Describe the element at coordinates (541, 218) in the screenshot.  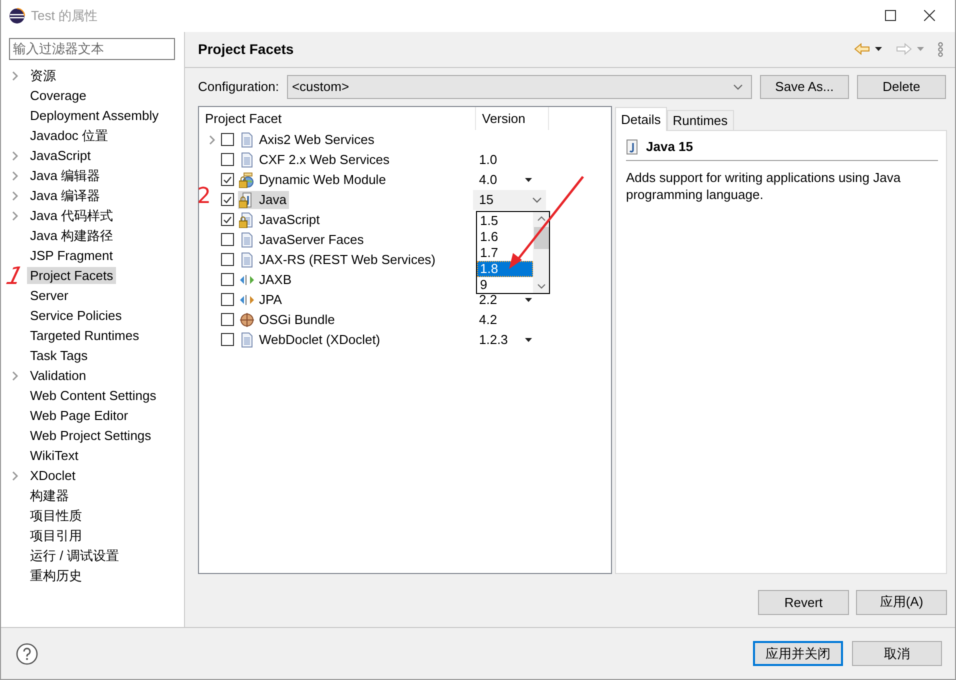
I see `scroll-up-icon` at that location.